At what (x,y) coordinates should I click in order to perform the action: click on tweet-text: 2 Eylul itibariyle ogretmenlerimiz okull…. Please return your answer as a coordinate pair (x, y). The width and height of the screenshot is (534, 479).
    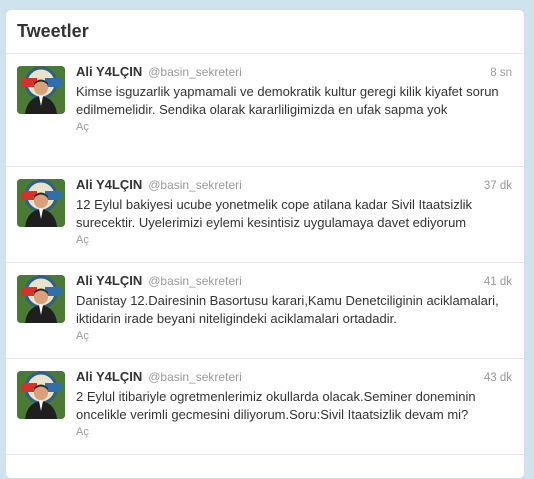
    Looking at the image, I should click on (276, 405).